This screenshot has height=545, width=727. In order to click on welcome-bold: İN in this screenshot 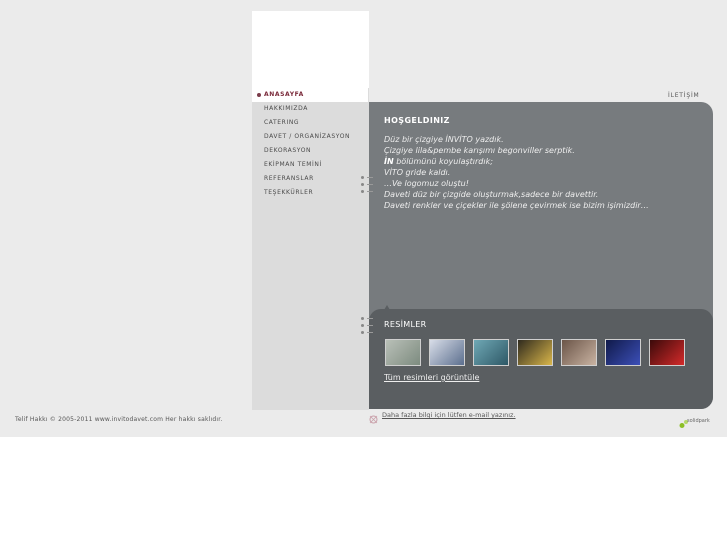, I will do `click(389, 161)`.